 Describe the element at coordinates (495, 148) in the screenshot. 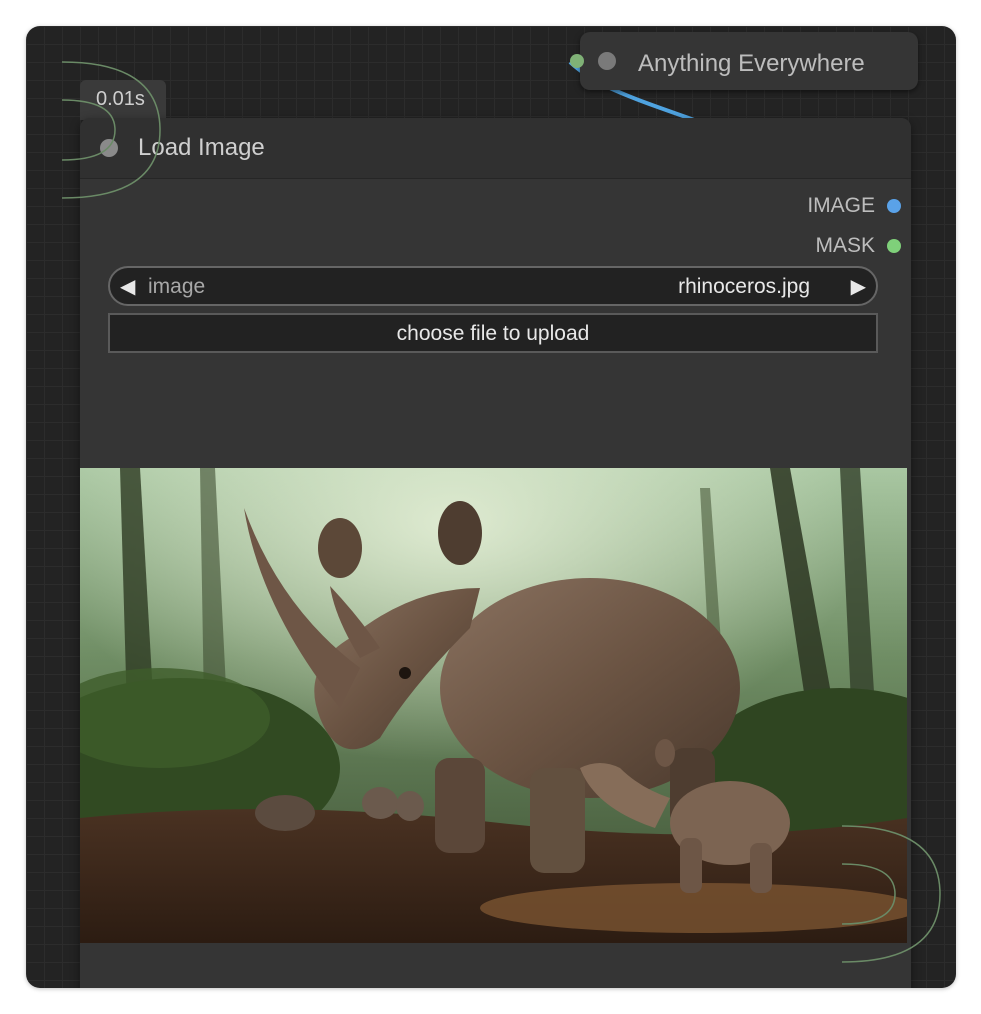

I see `node-header: Load Image` at that location.